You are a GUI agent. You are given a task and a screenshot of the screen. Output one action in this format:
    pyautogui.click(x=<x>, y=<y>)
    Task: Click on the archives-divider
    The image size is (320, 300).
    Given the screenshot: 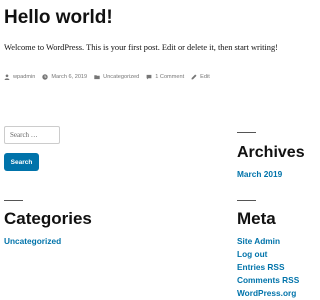 What is the action you would take?
    pyautogui.click(x=246, y=132)
    